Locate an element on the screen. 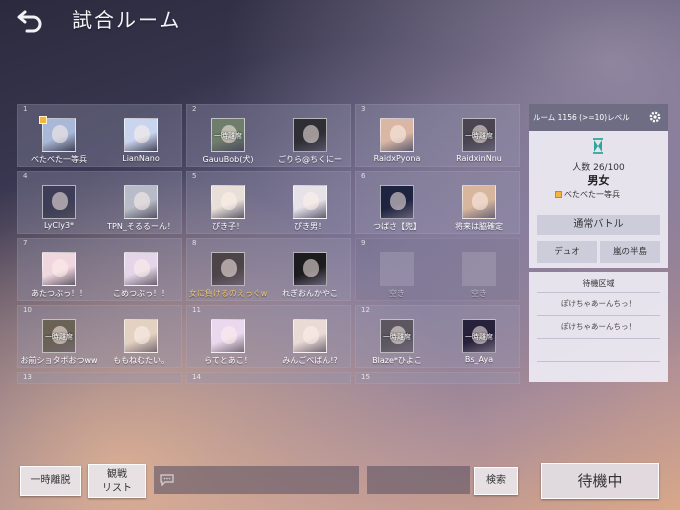 Image resolution: width=680 pixels, height=510 pixels. player-card: LyCly3* is located at coordinates (59, 208).